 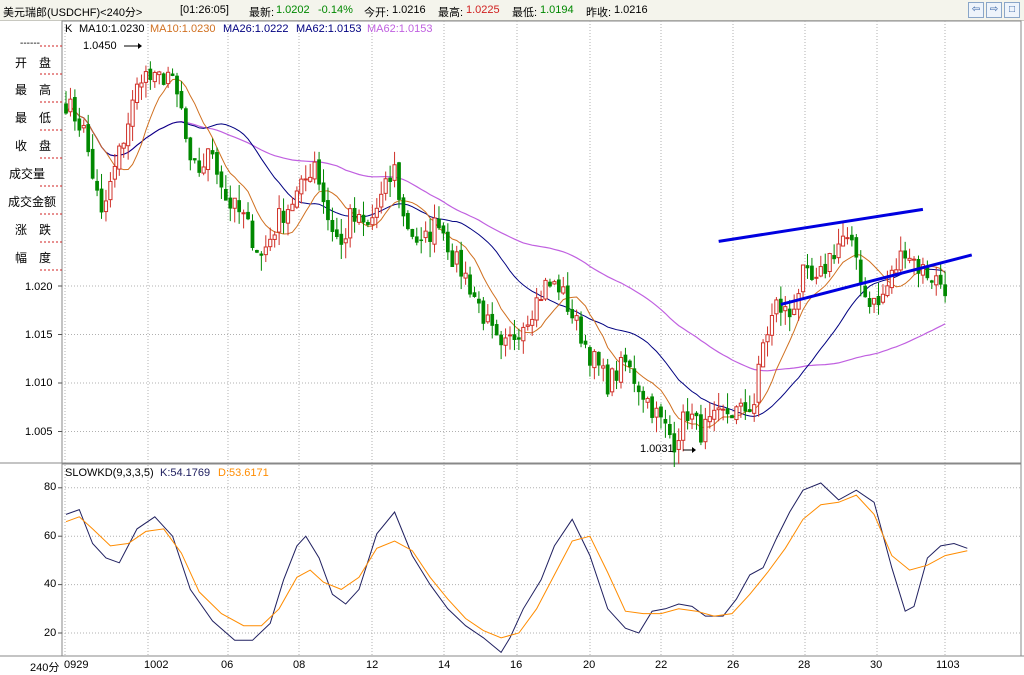 I want to click on kd-ytick-80: 80, so click(x=50, y=487).